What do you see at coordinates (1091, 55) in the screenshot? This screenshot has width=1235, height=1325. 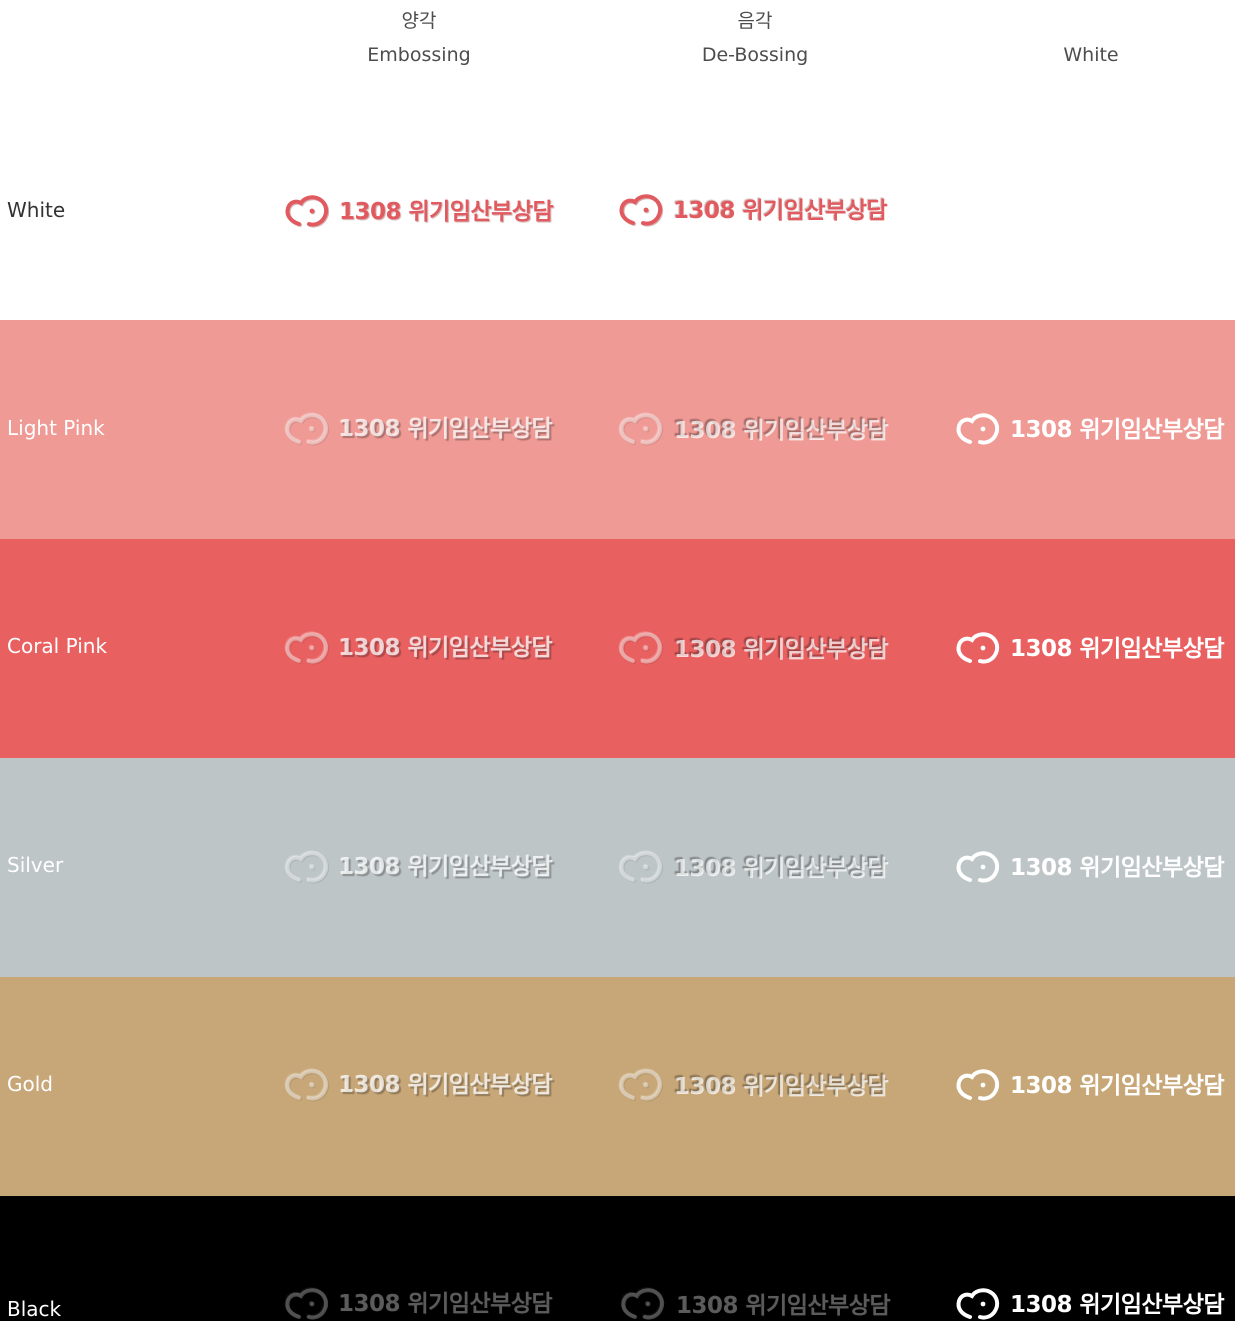 I see `column-heading-english: White` at bounding box center [1091, 55].